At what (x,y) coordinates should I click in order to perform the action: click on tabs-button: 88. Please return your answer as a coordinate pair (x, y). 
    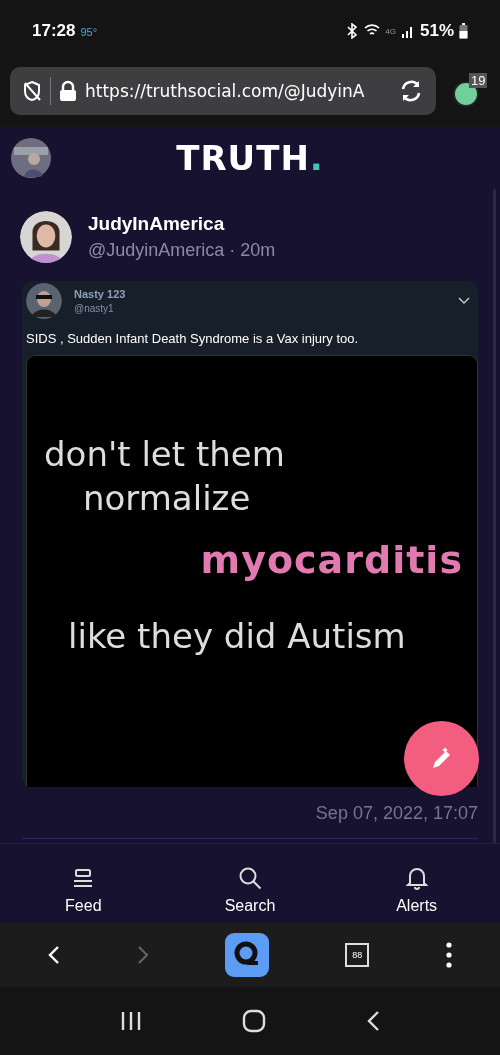
    Looking at the image, I should click on (357, 955).